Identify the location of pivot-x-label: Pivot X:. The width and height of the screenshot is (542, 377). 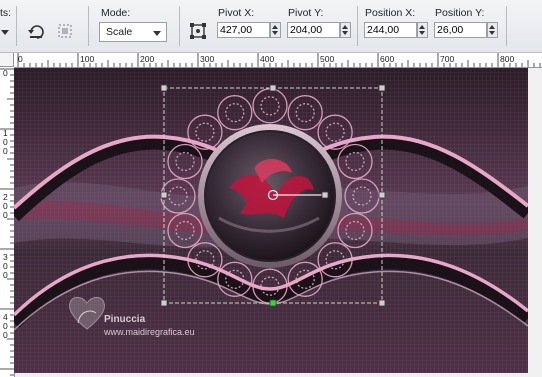
(236, 13).